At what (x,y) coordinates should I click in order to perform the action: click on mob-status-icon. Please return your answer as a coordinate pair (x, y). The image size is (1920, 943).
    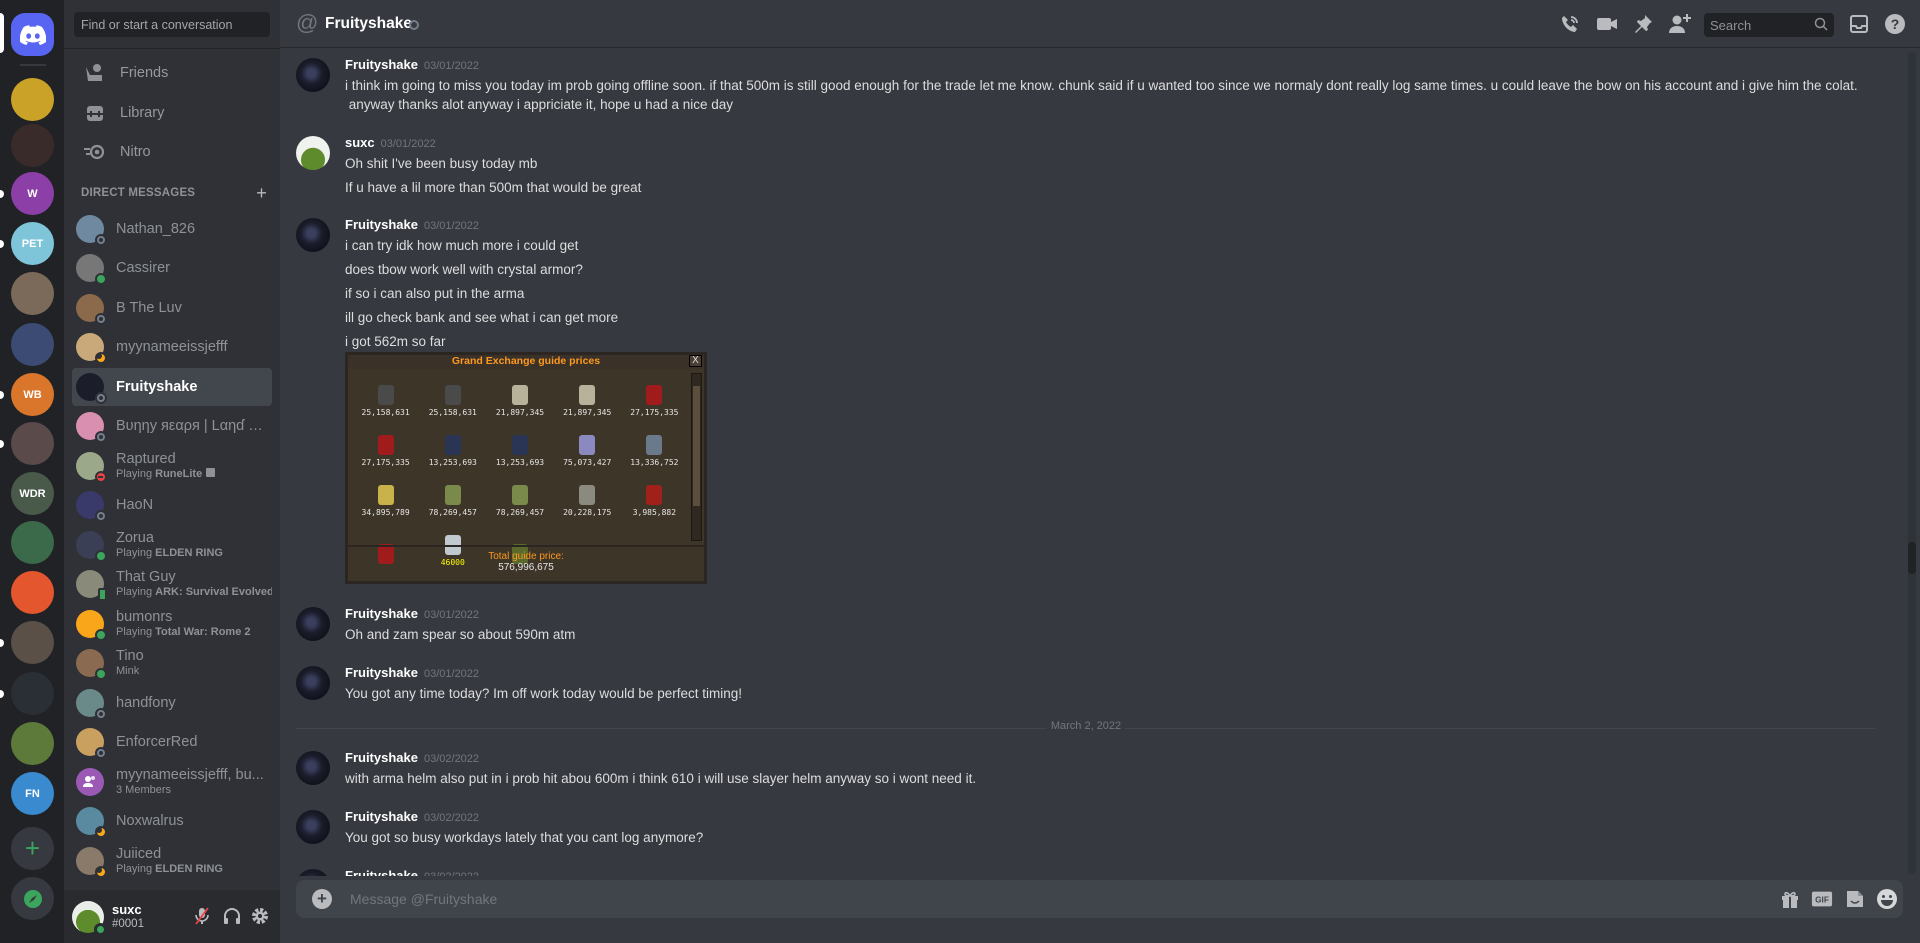
    Looking at the image, I should click on (102, 594).